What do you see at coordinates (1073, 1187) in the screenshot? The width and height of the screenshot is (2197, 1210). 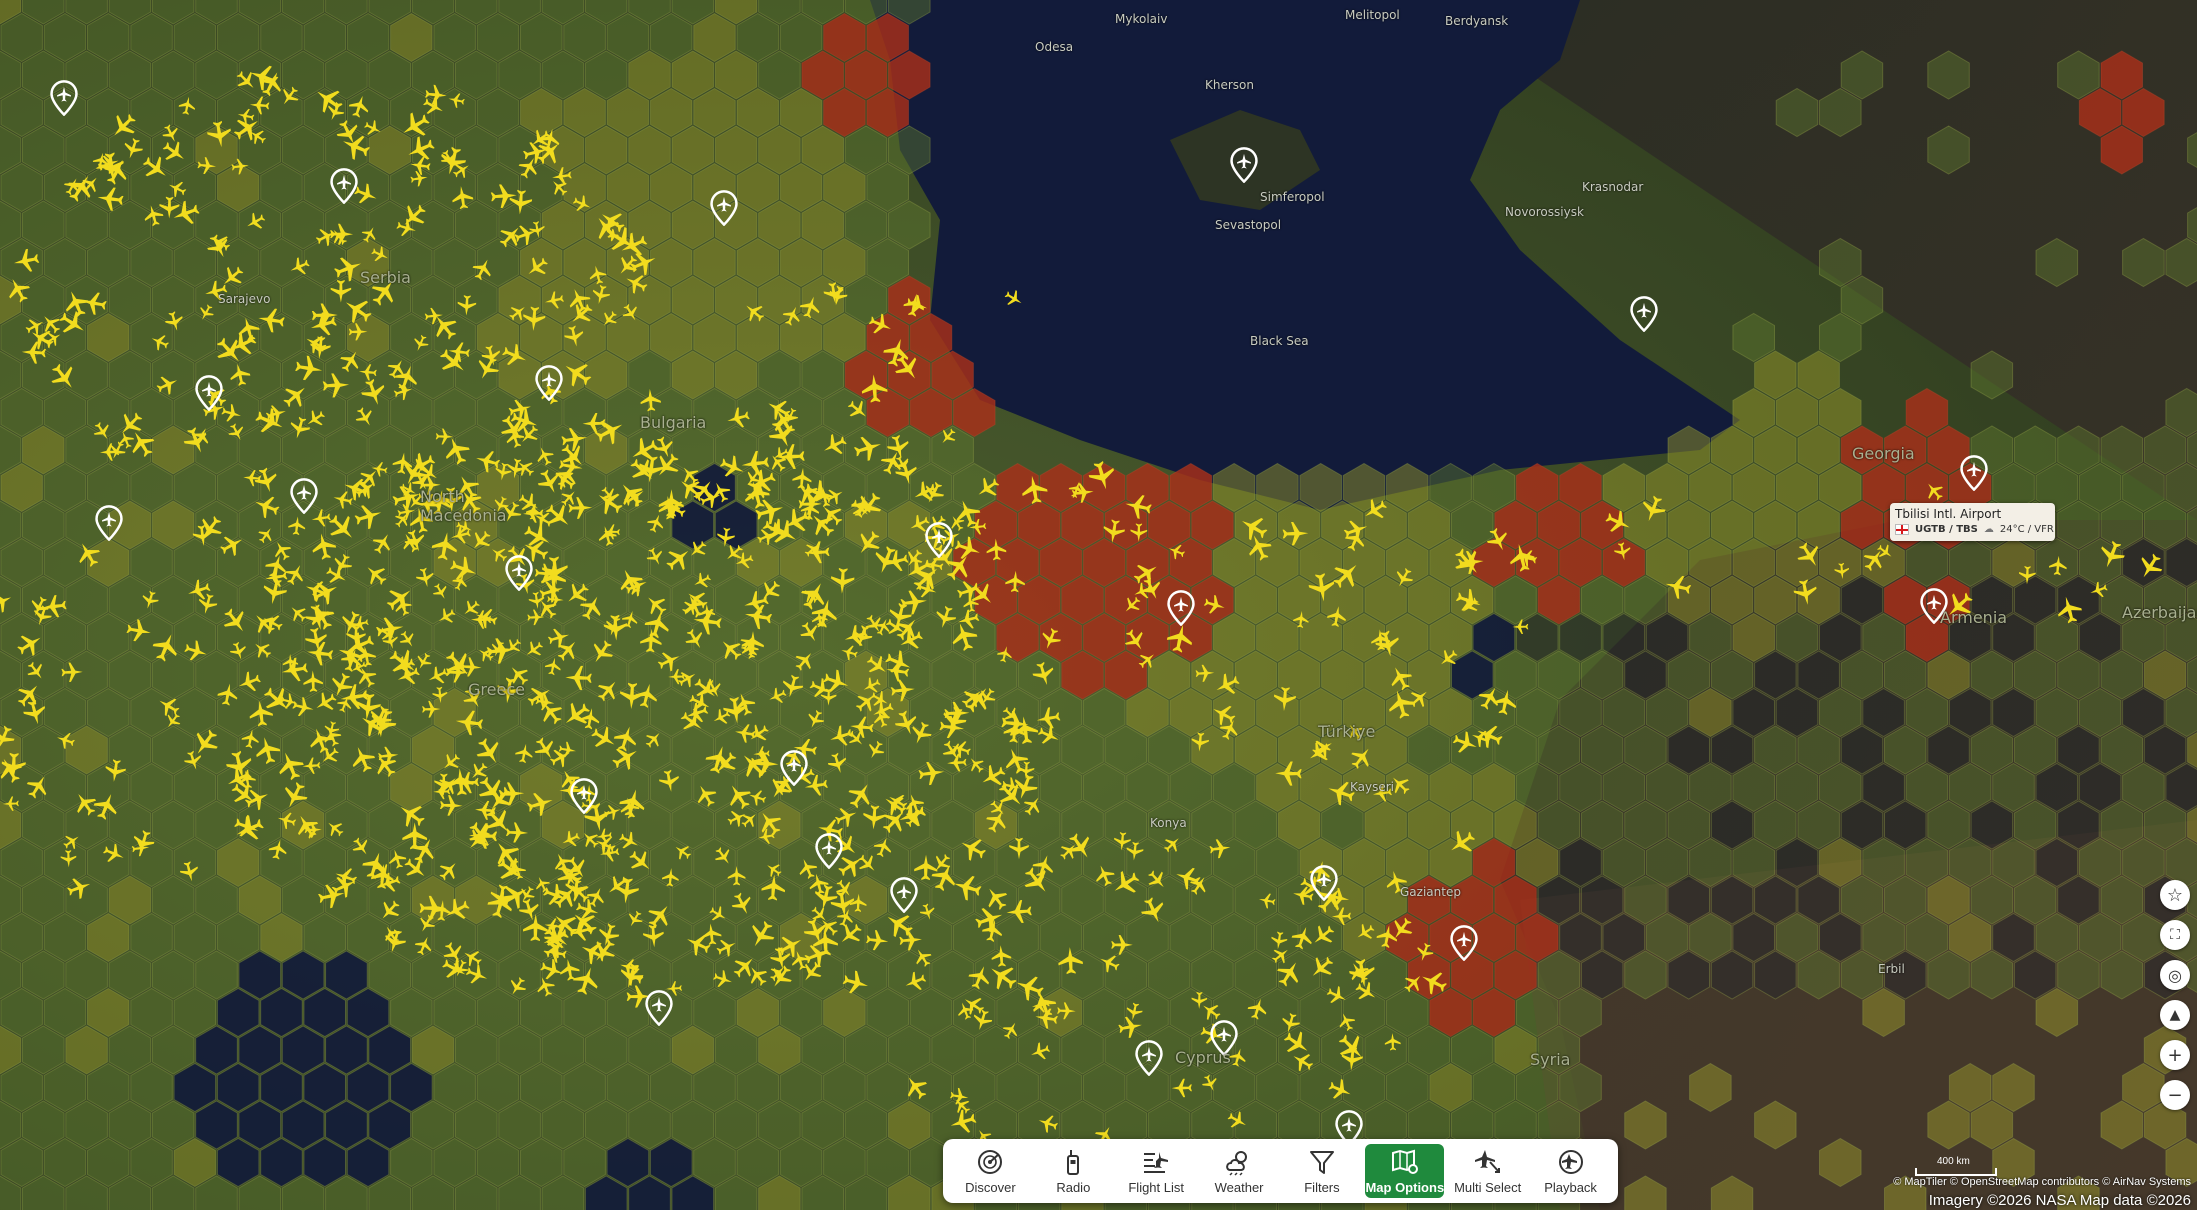 I see `radio-label: Radio` at bounding box center [1073, 1187].